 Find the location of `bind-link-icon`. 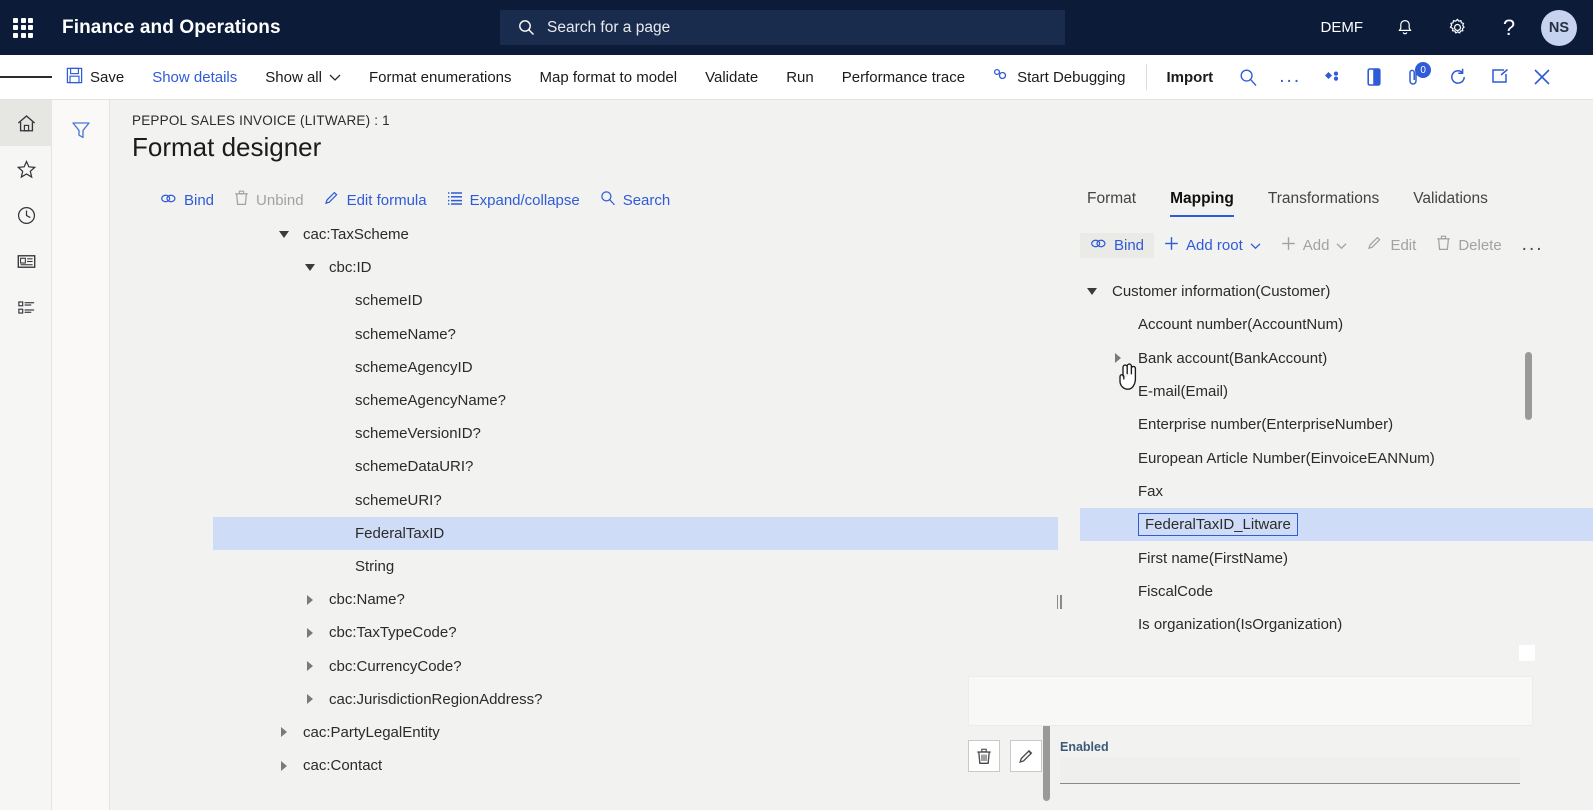

bind-link-icon is located at coordinates (1098, 245).